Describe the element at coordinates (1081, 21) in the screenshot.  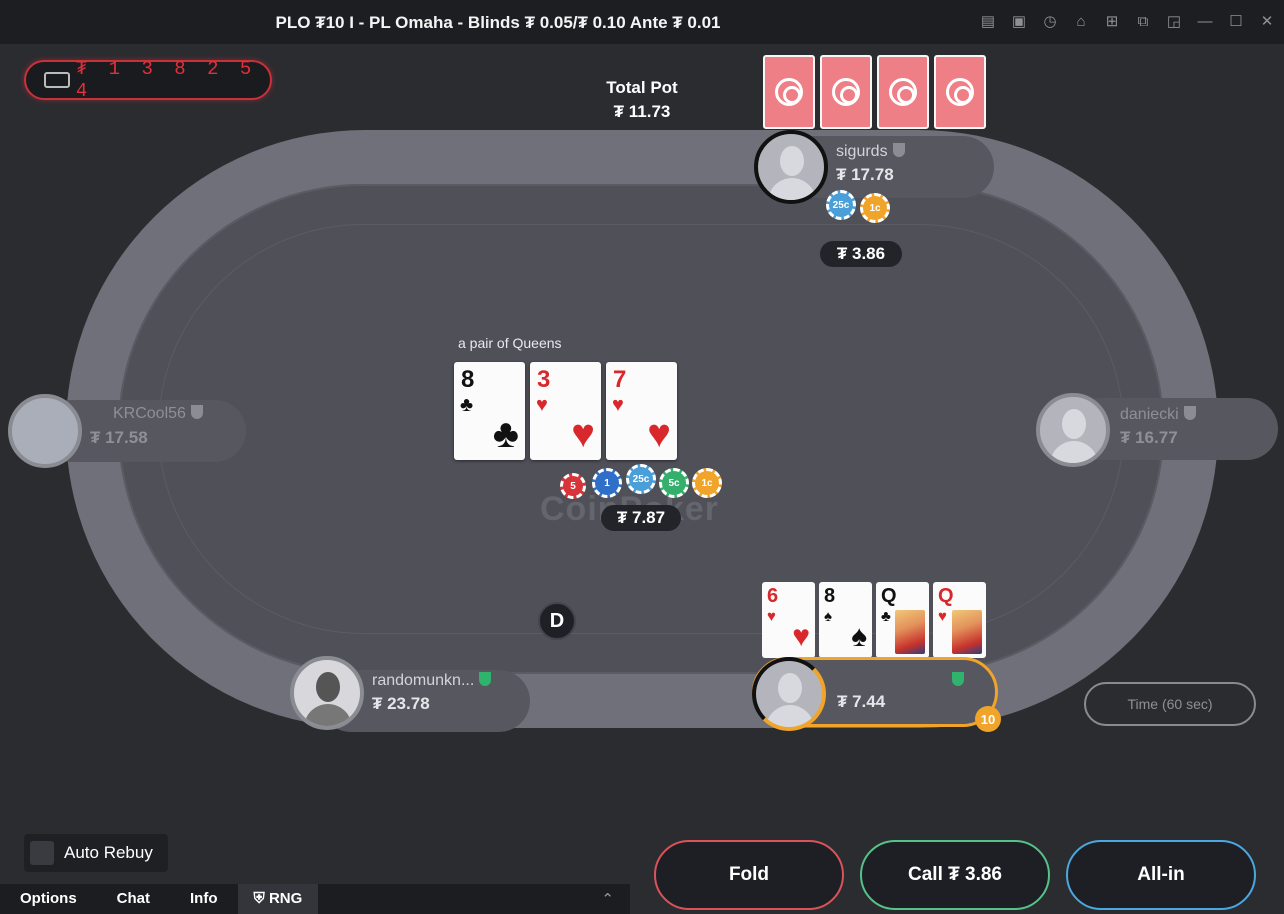
I see `cashier-icon: ⌂` at that location.